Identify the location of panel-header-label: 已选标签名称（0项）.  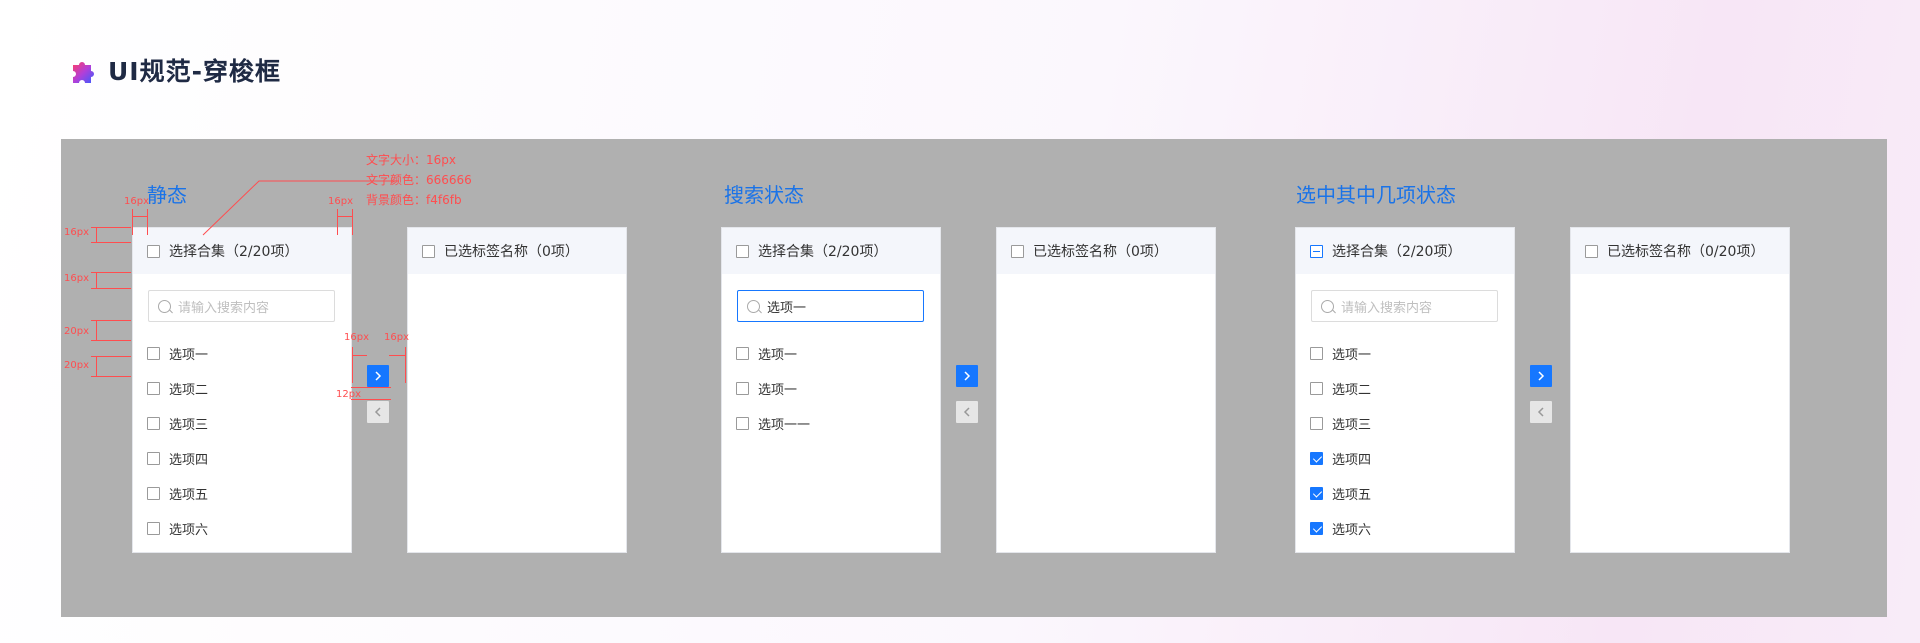
(1100, 252).